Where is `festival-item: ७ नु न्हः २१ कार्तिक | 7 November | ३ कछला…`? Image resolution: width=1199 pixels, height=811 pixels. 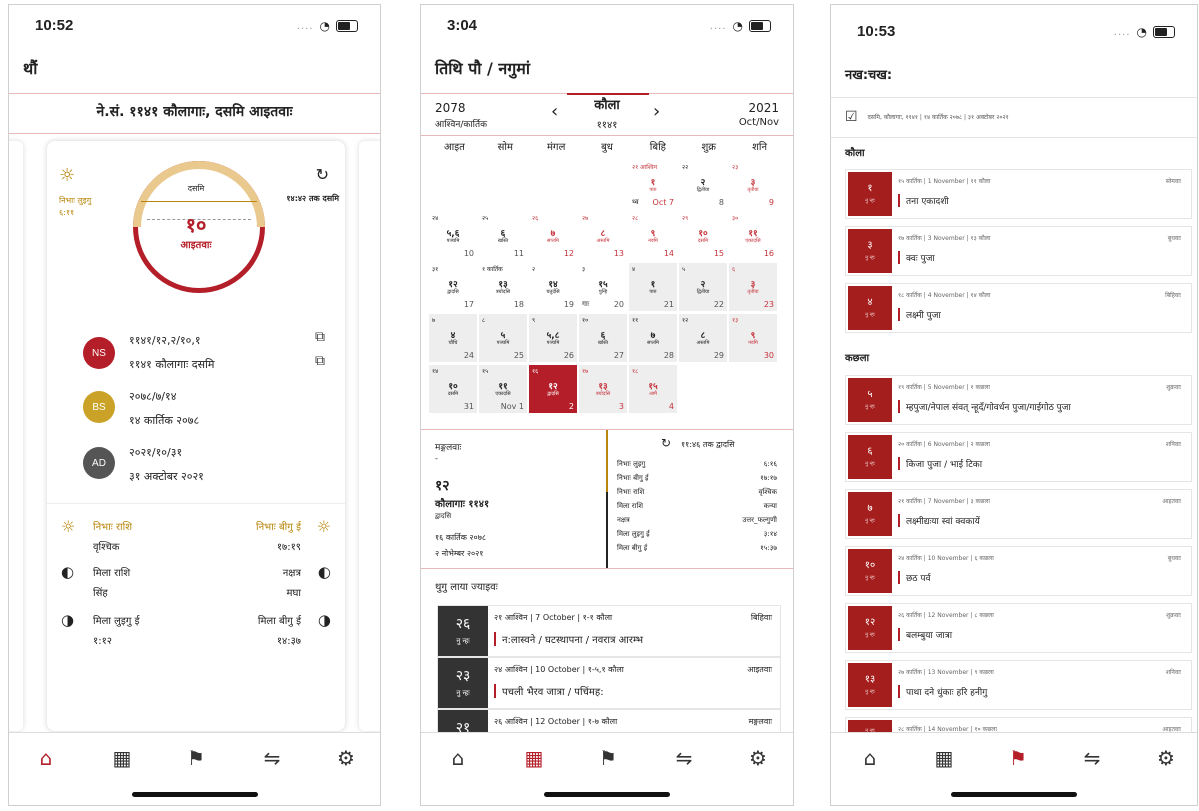 festival-item: ७ नु न्हः २१ कार्तिक | 7 November | ३ कछला… is located at coordinates (1018, 514).